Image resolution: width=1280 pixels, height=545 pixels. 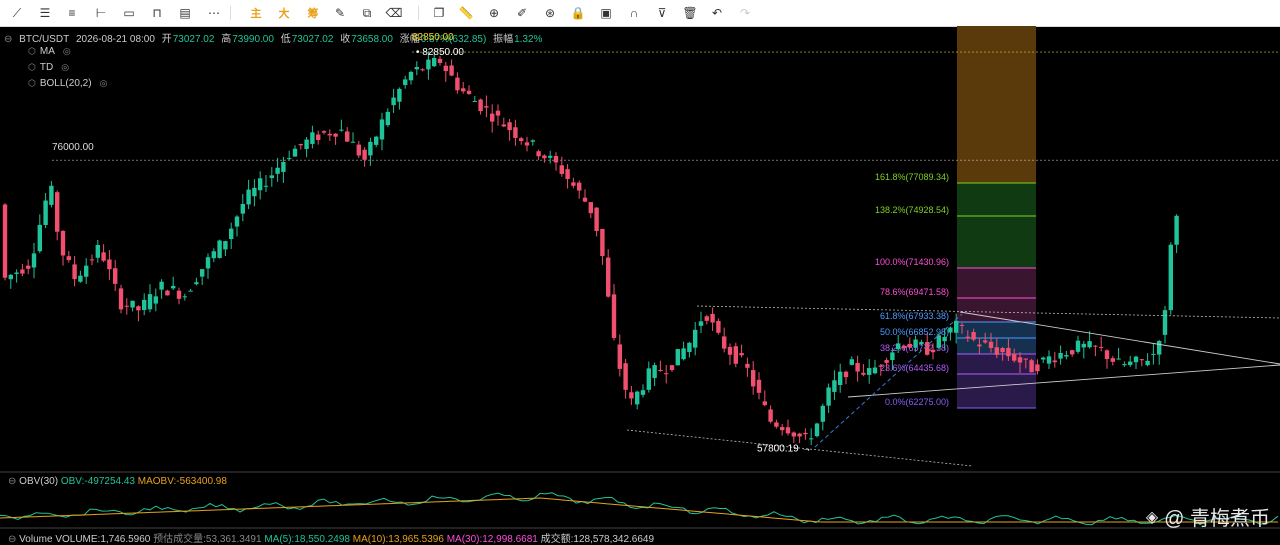 What do you see at coordinates (256, 13) in the screenshot?
I see `cn-tool-main: 主` at bounding box center [256, 13].